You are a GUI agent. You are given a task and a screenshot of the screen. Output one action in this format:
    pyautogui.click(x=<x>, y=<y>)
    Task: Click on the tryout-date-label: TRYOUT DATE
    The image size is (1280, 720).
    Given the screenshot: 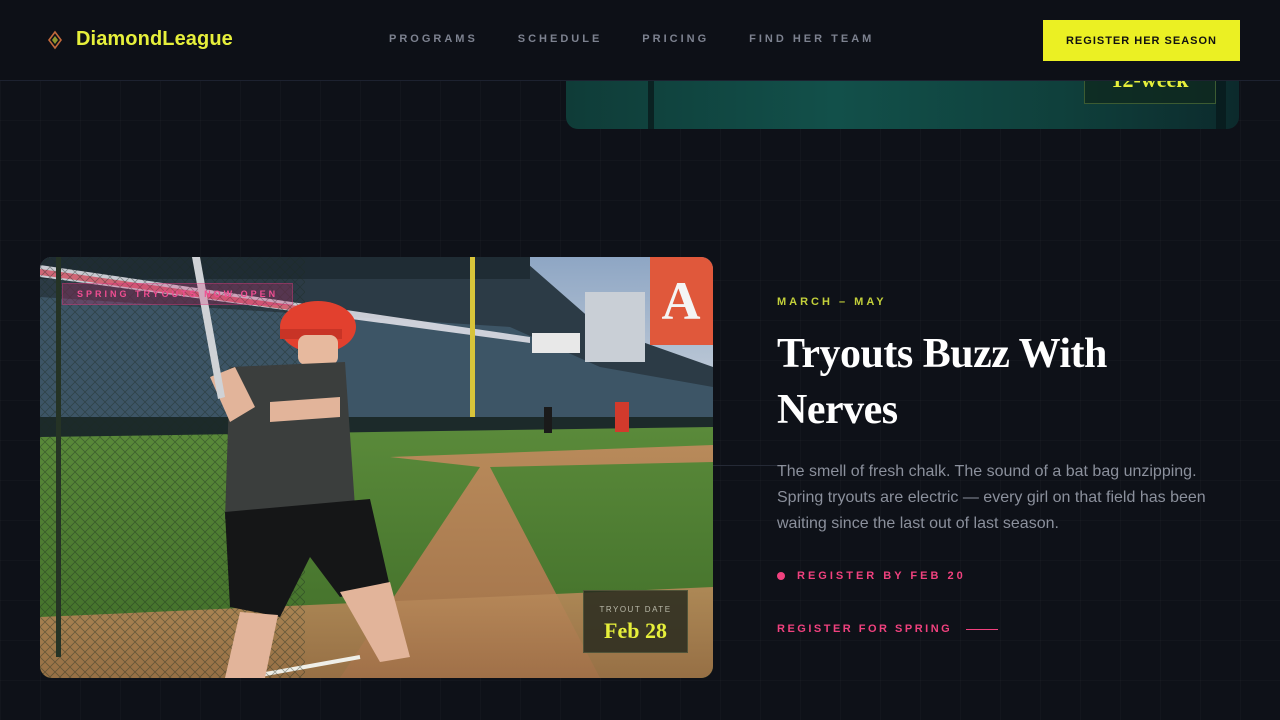 What is the action you would take?
    pyautogui.click(x=635, y=609)
    